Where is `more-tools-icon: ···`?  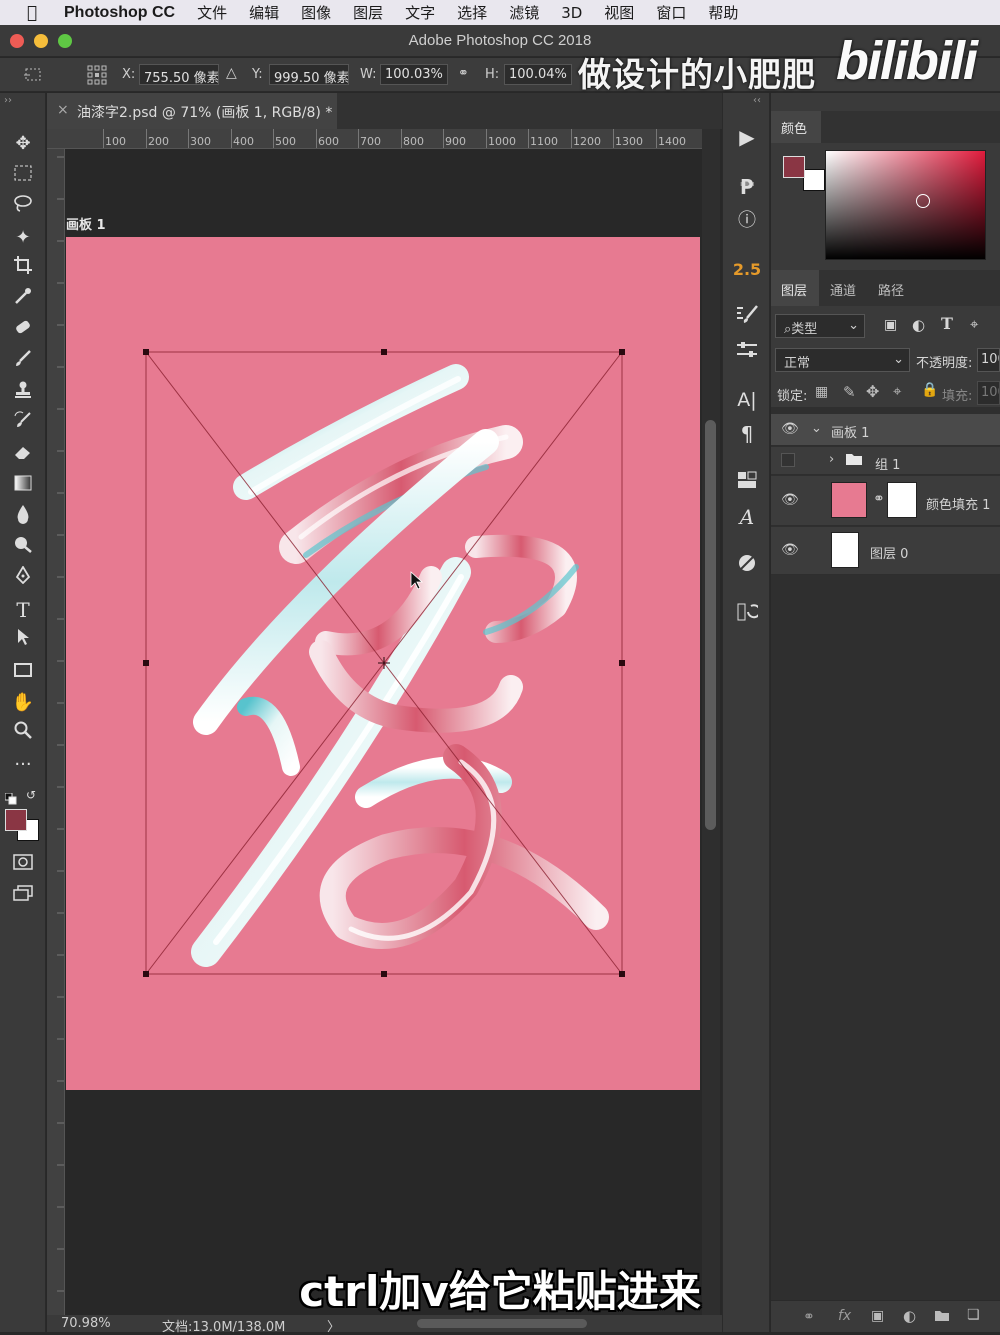 more-tools-icon: ··· is located at coordinates (23, 765).